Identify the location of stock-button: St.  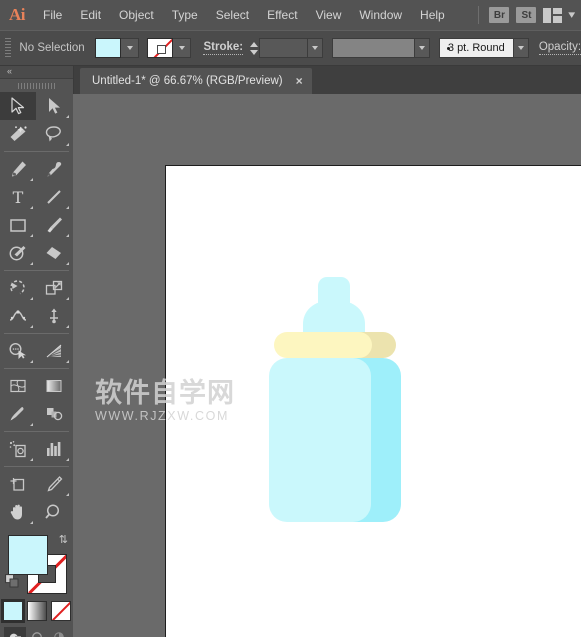
(526, 15).